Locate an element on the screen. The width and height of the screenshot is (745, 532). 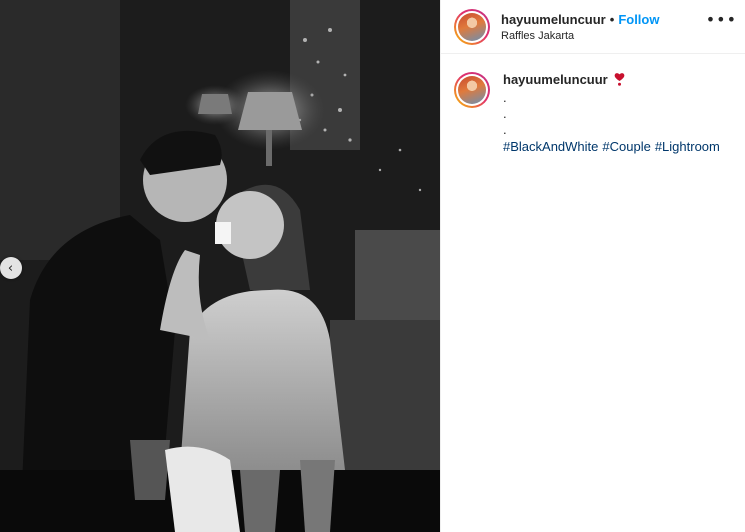
avatar-image is located at coordinates (472, 26).